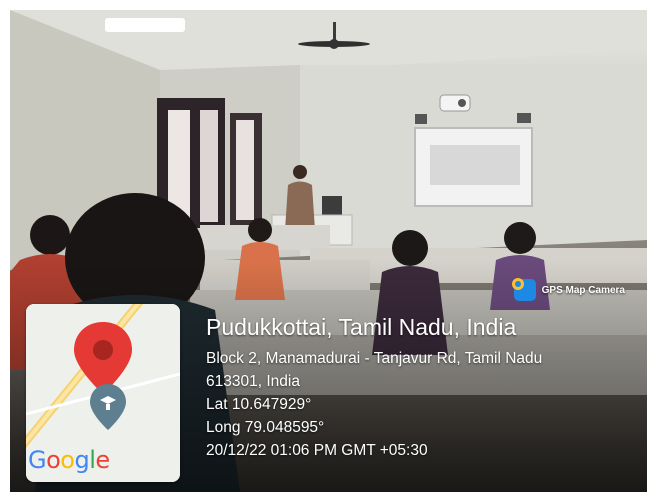 This screenshot has height=502, width=657. What do you see at coordinates (361, 327) in the screenshot?
I see `place-name: Pudukkottai, Tamil Nadu, India` at bounding box center [361, 327].